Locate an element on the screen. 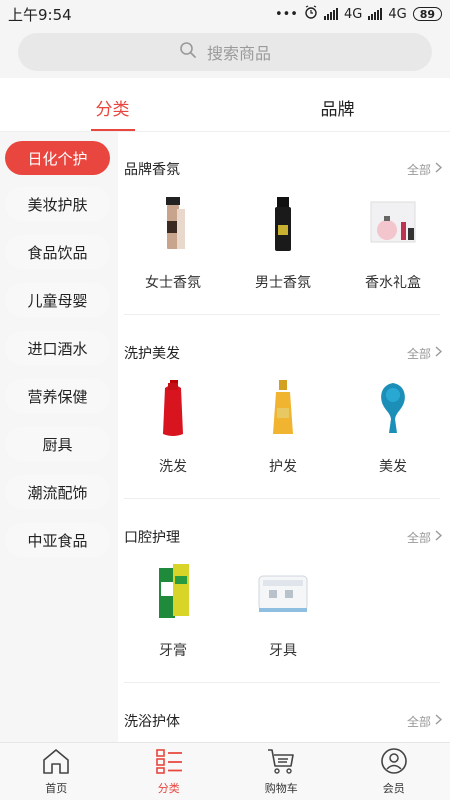 This screenshot has height=800, width=450. sidebar-item-liquor: 进口酒水 is located at coordinates (57, 348).